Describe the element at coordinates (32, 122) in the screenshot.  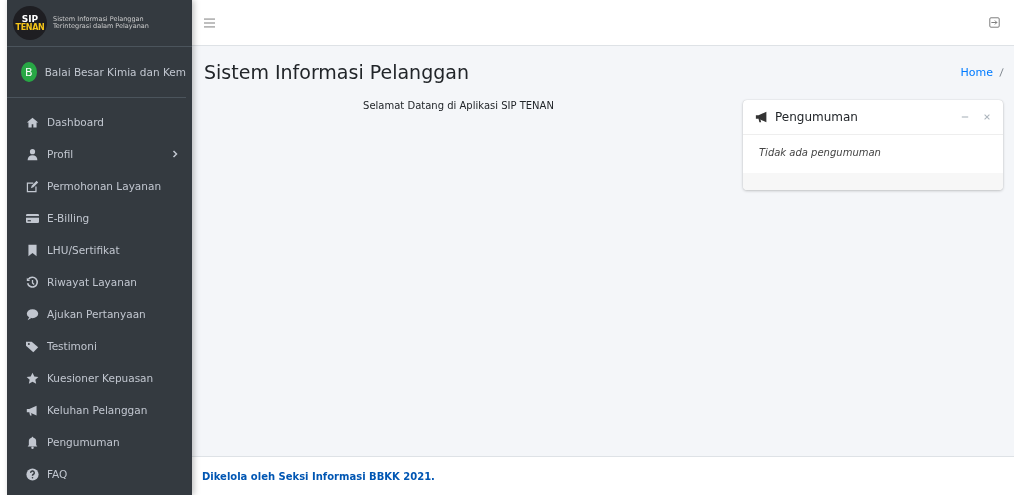
I see `house-icon` at that location.